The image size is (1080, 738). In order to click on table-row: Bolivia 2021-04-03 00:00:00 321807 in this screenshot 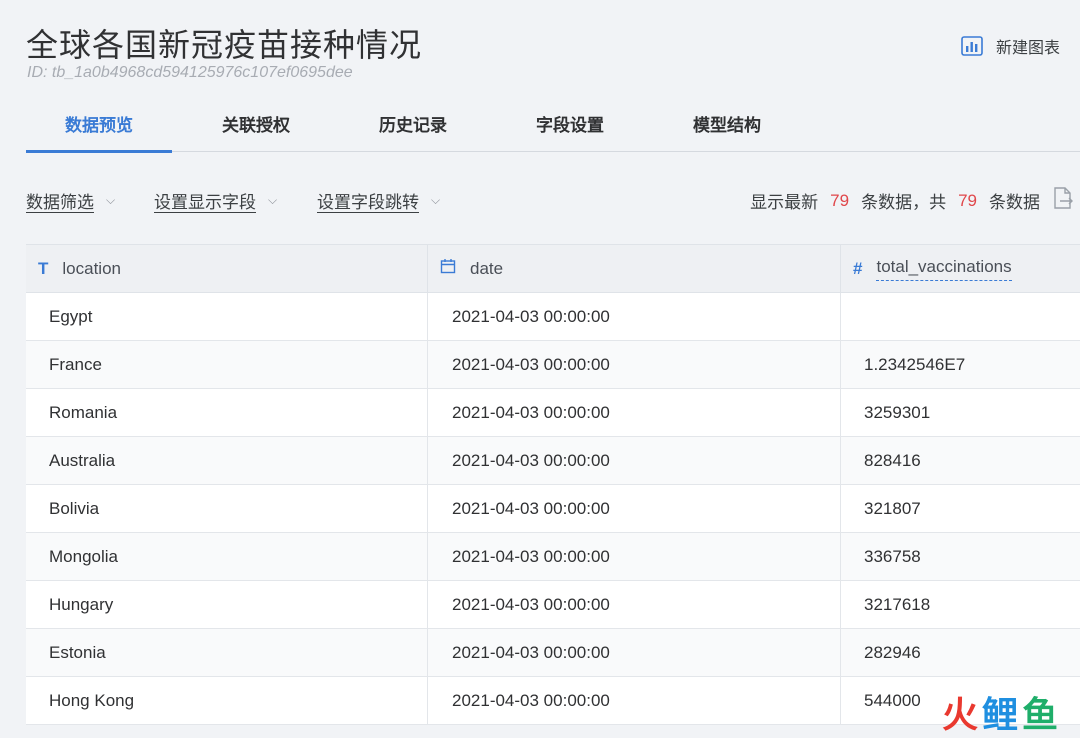, I will do `click(553, 509)`.